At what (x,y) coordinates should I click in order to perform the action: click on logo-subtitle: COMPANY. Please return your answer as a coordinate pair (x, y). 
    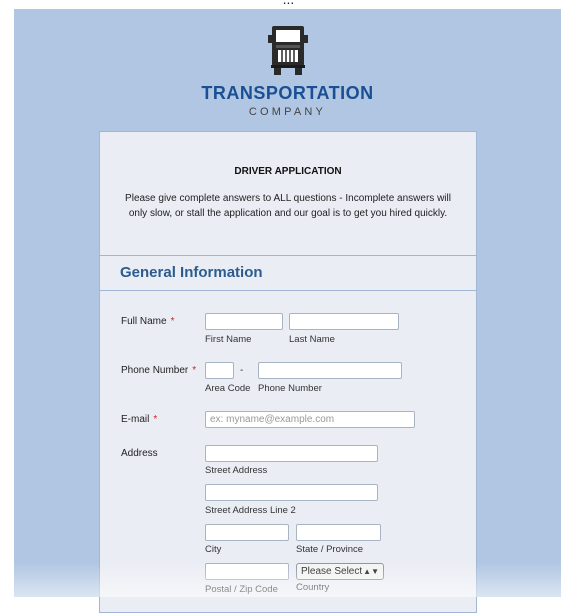
    Looking at the image, I should click on (287, 112).